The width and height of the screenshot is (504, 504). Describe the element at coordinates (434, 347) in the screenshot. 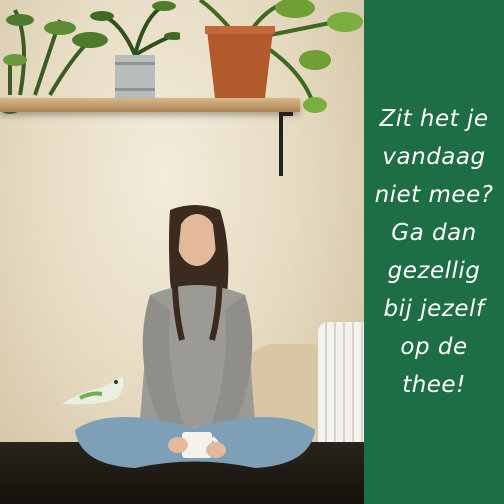

I see `quote-line: op de` at that location.